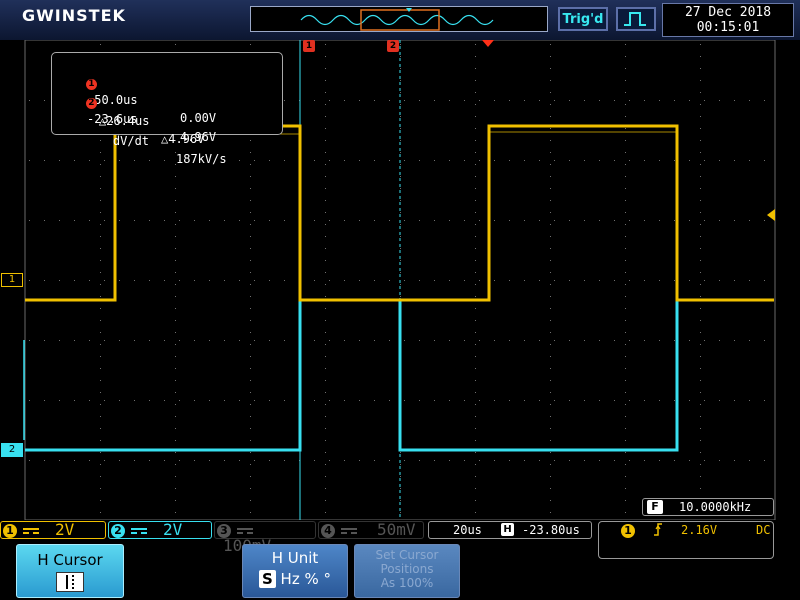  I want to click on ch4-badge: 4, so click(328, 530).